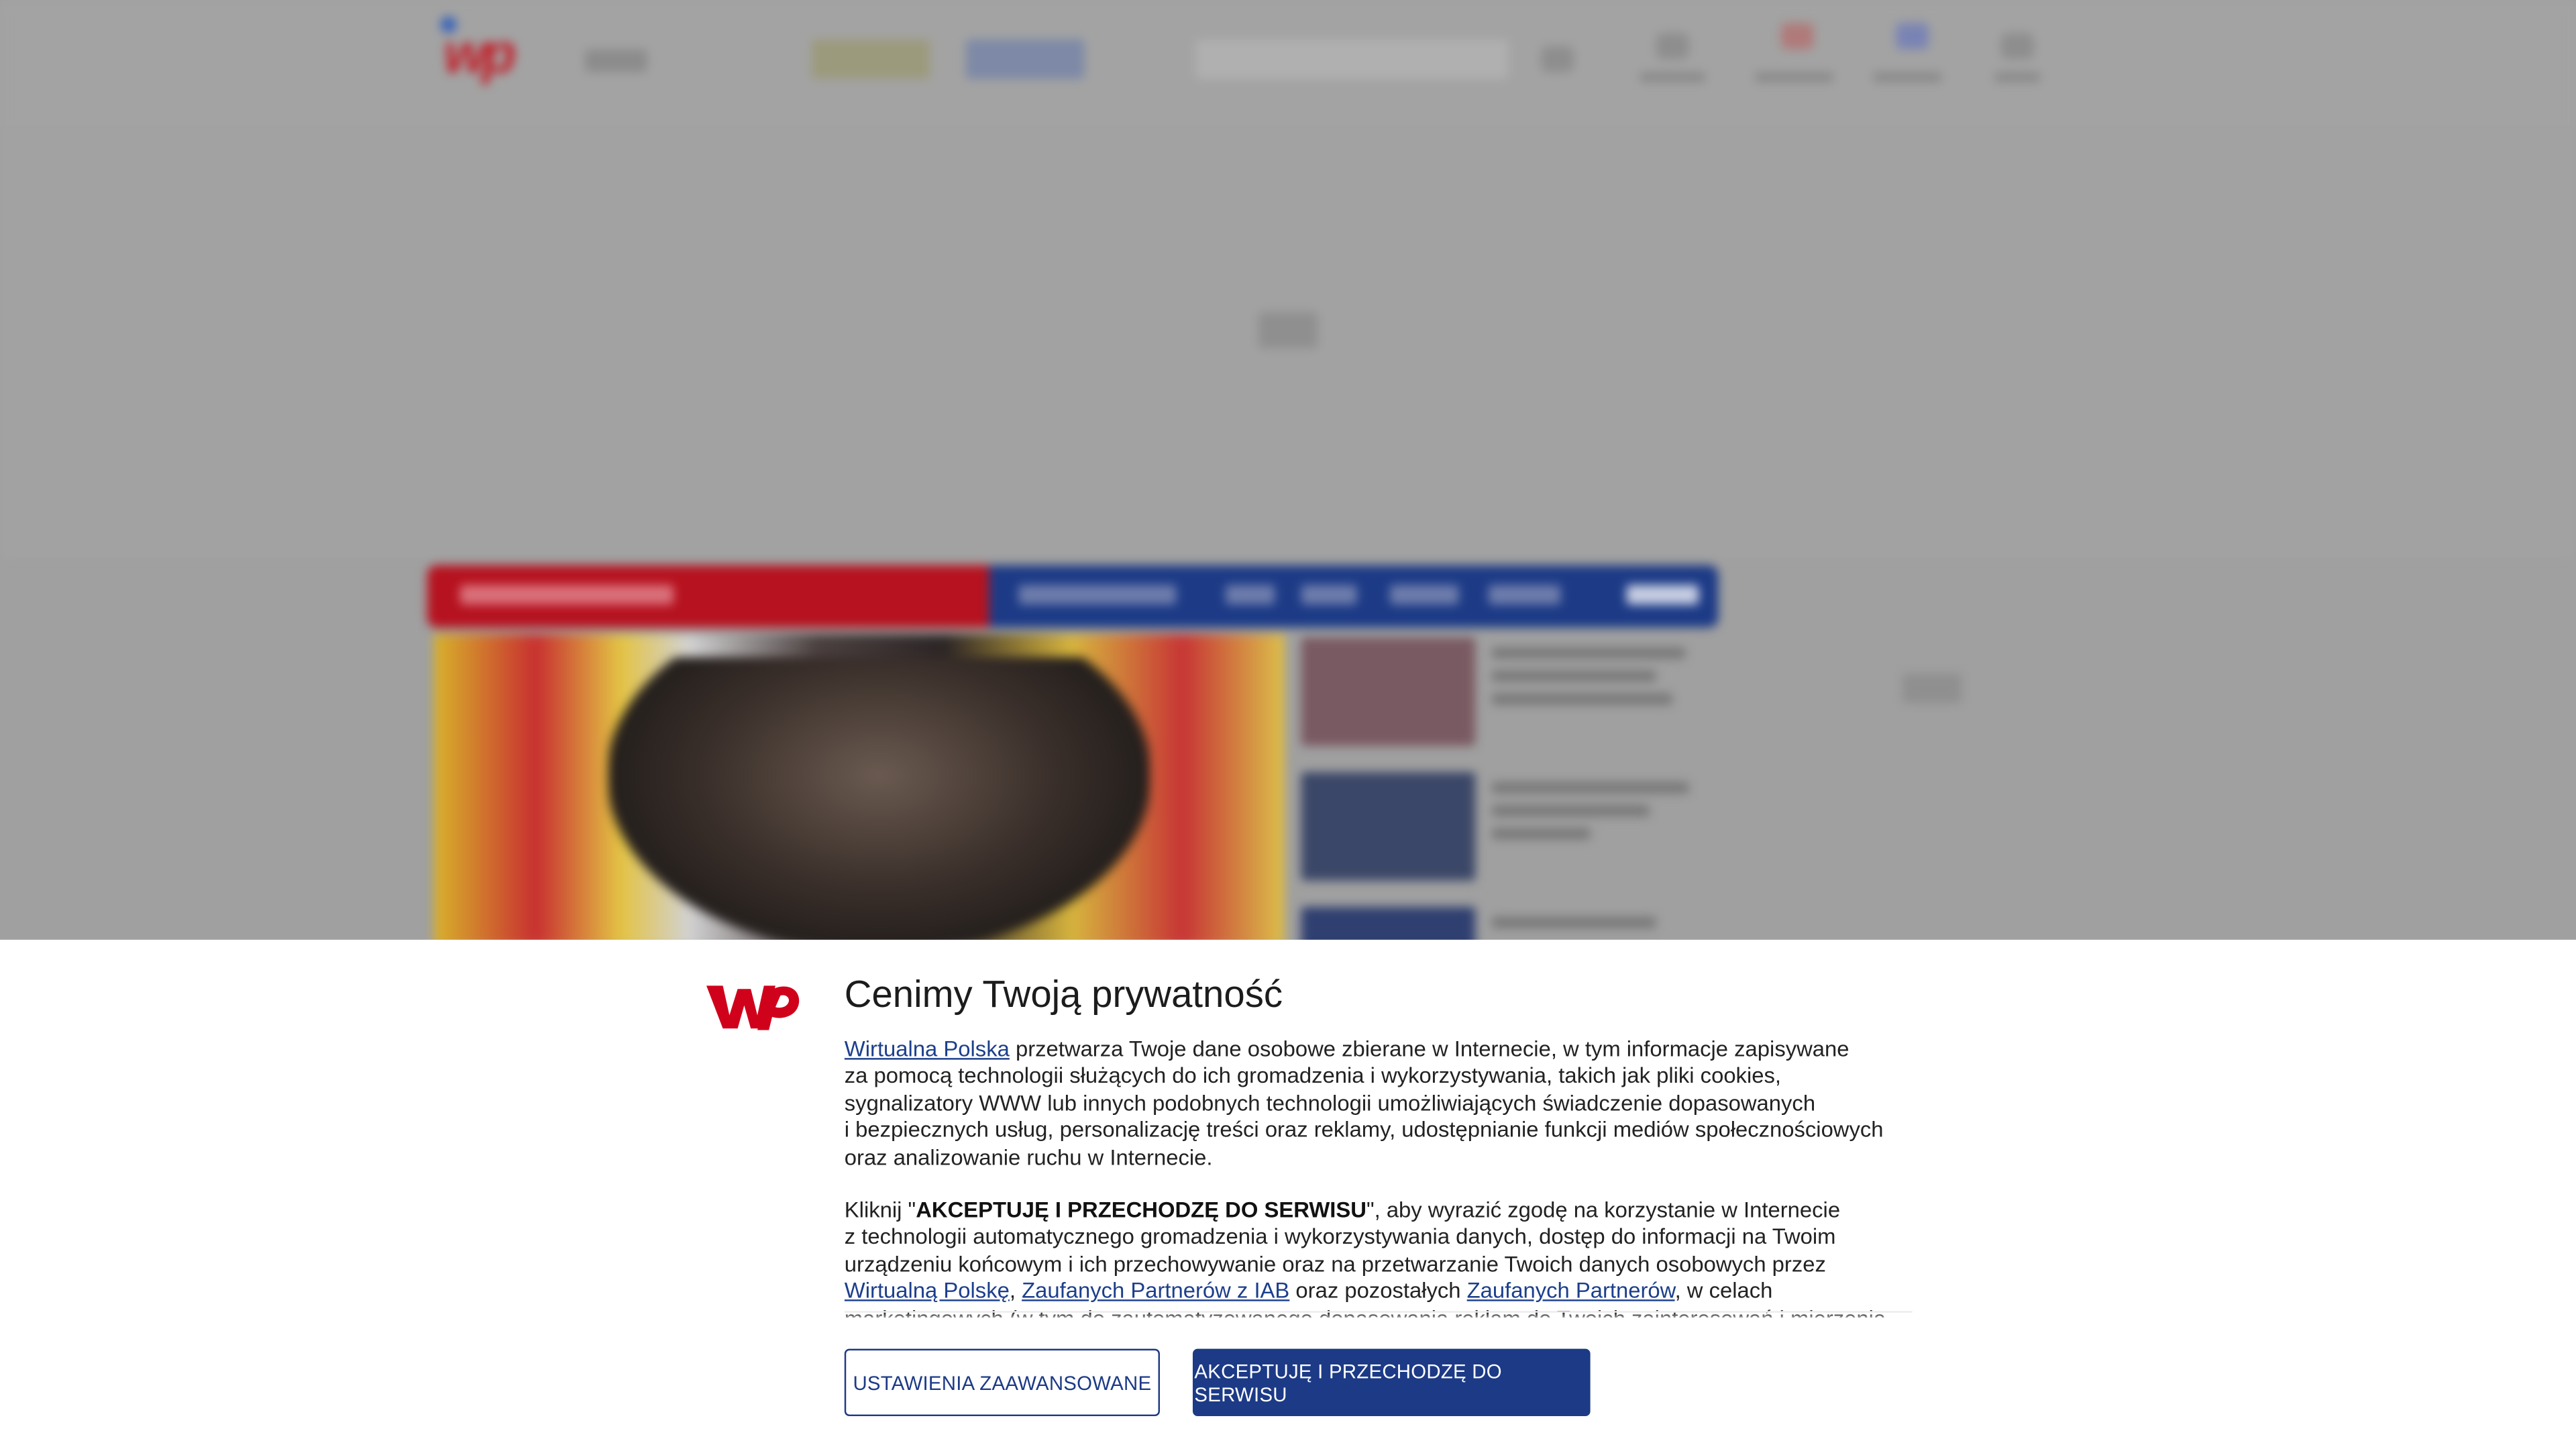  Describe the element at coordinates (1155, 1291) in the screenshot. I see `link-iab-partners: Zaufanych Partnerów z IAB` at that location.